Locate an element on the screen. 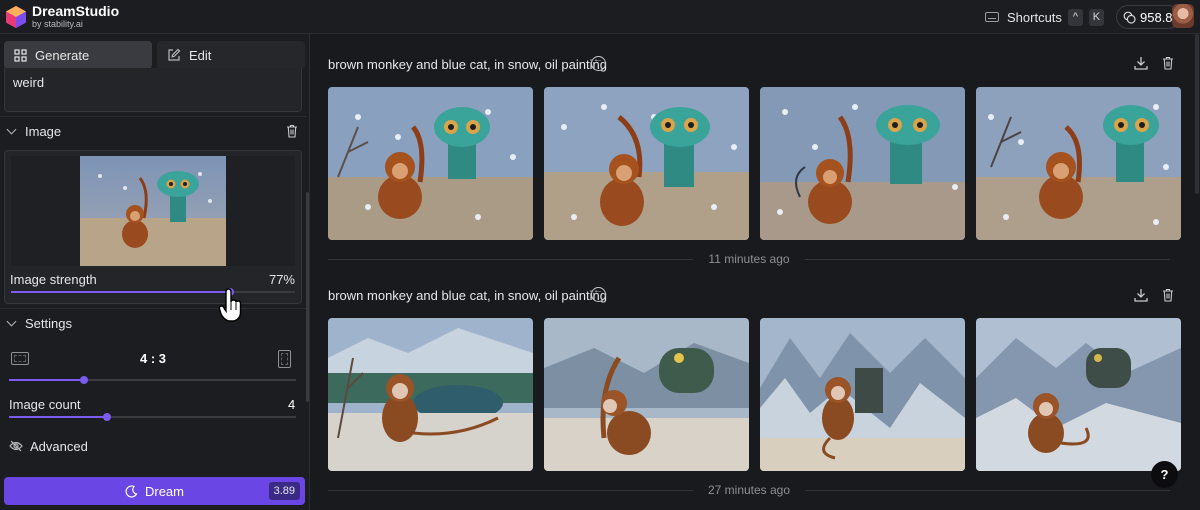 The image size is (1200, 510). dream-button-label: Dream is located at coordinates (164, 491).